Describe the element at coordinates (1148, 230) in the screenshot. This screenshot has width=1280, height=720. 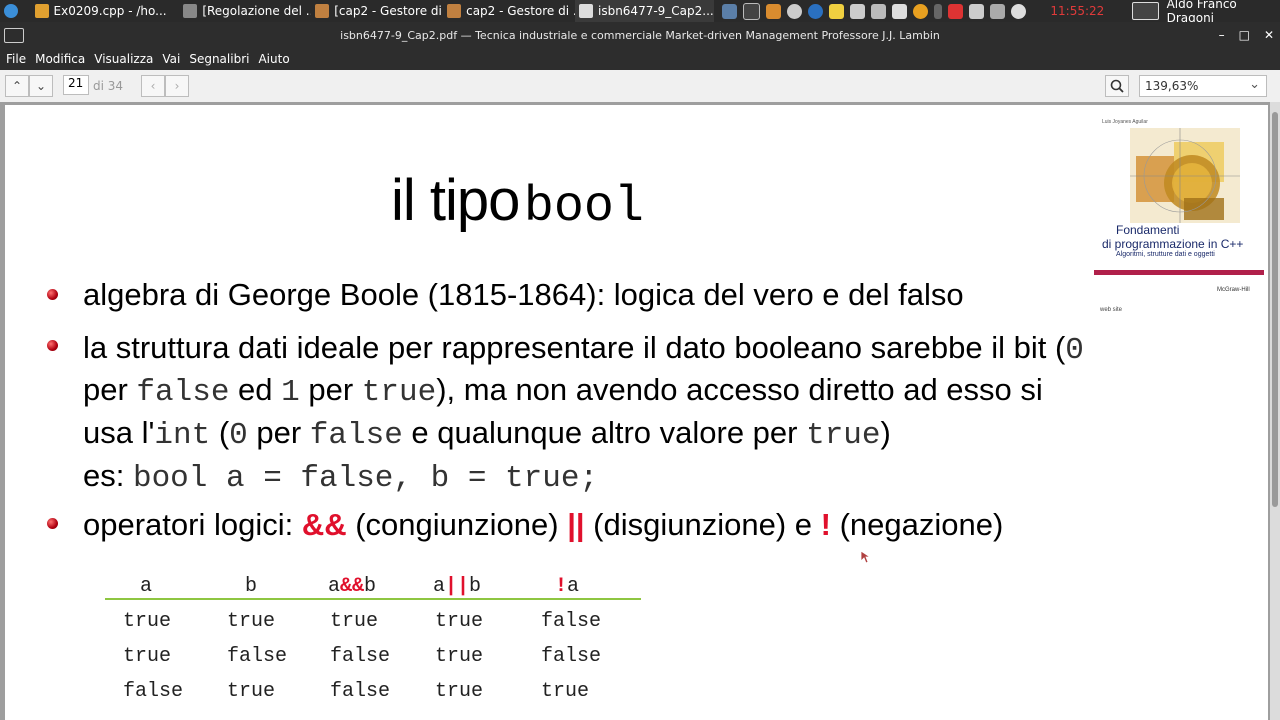
I see `cover-title-line1: Fondamenti` at that location.